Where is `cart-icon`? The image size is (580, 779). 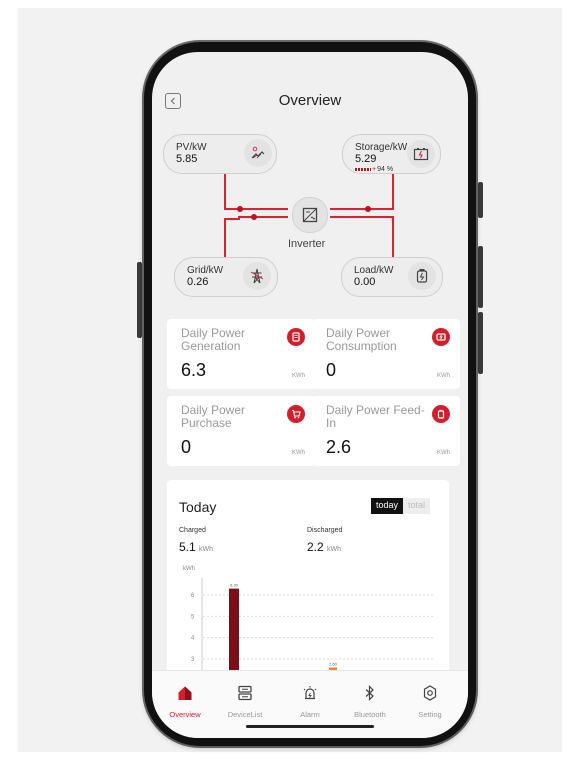 cart-icon is located at coordinates (296, 414).